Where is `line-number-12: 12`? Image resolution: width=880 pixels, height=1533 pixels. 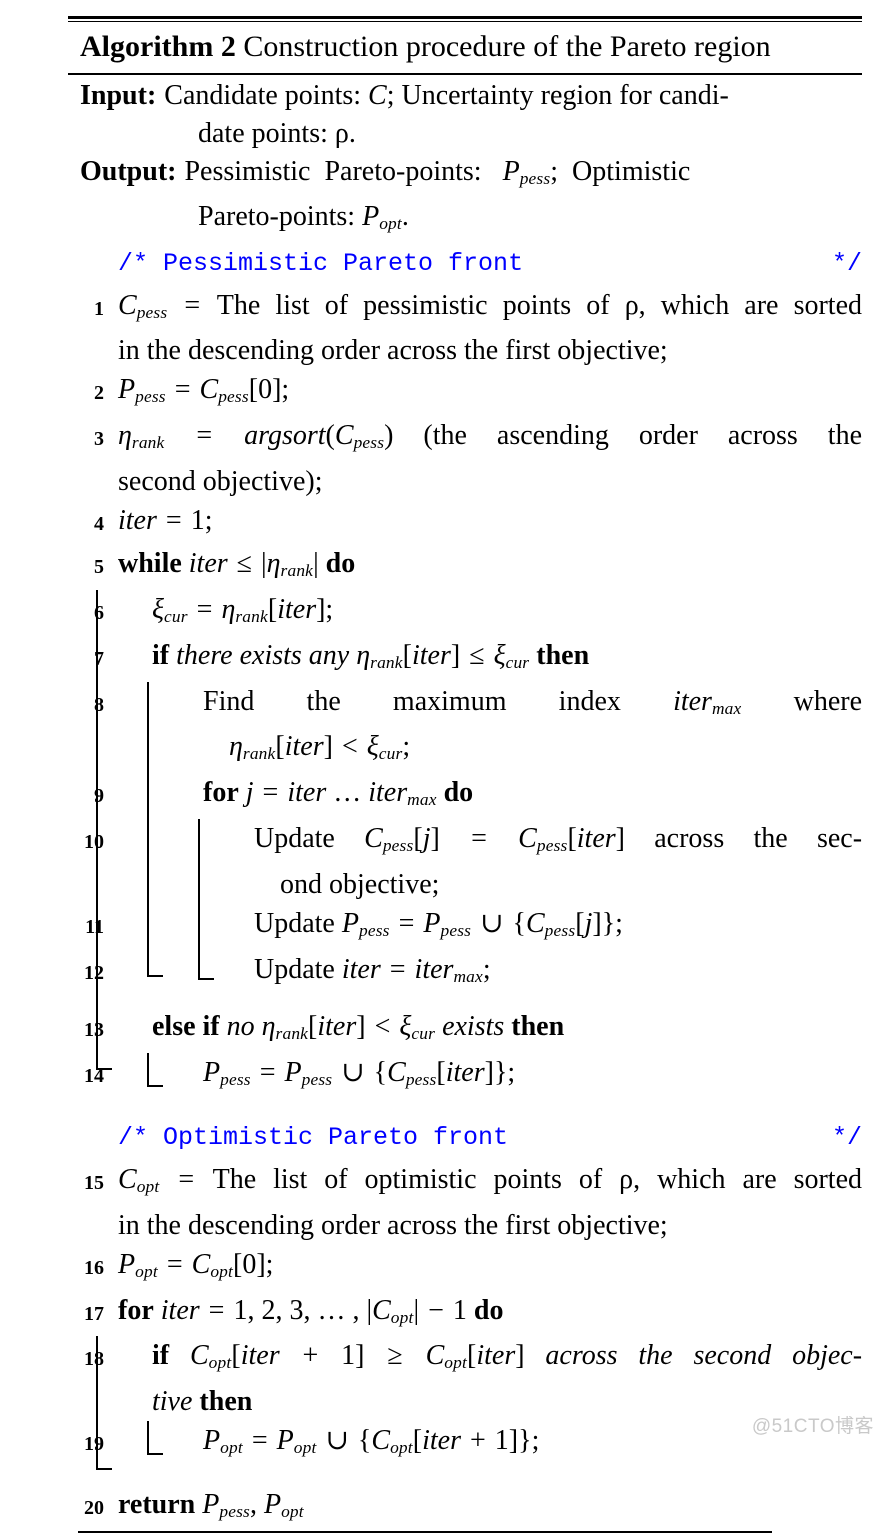 line-number-12: 12 is located at coordinates (94, 972).